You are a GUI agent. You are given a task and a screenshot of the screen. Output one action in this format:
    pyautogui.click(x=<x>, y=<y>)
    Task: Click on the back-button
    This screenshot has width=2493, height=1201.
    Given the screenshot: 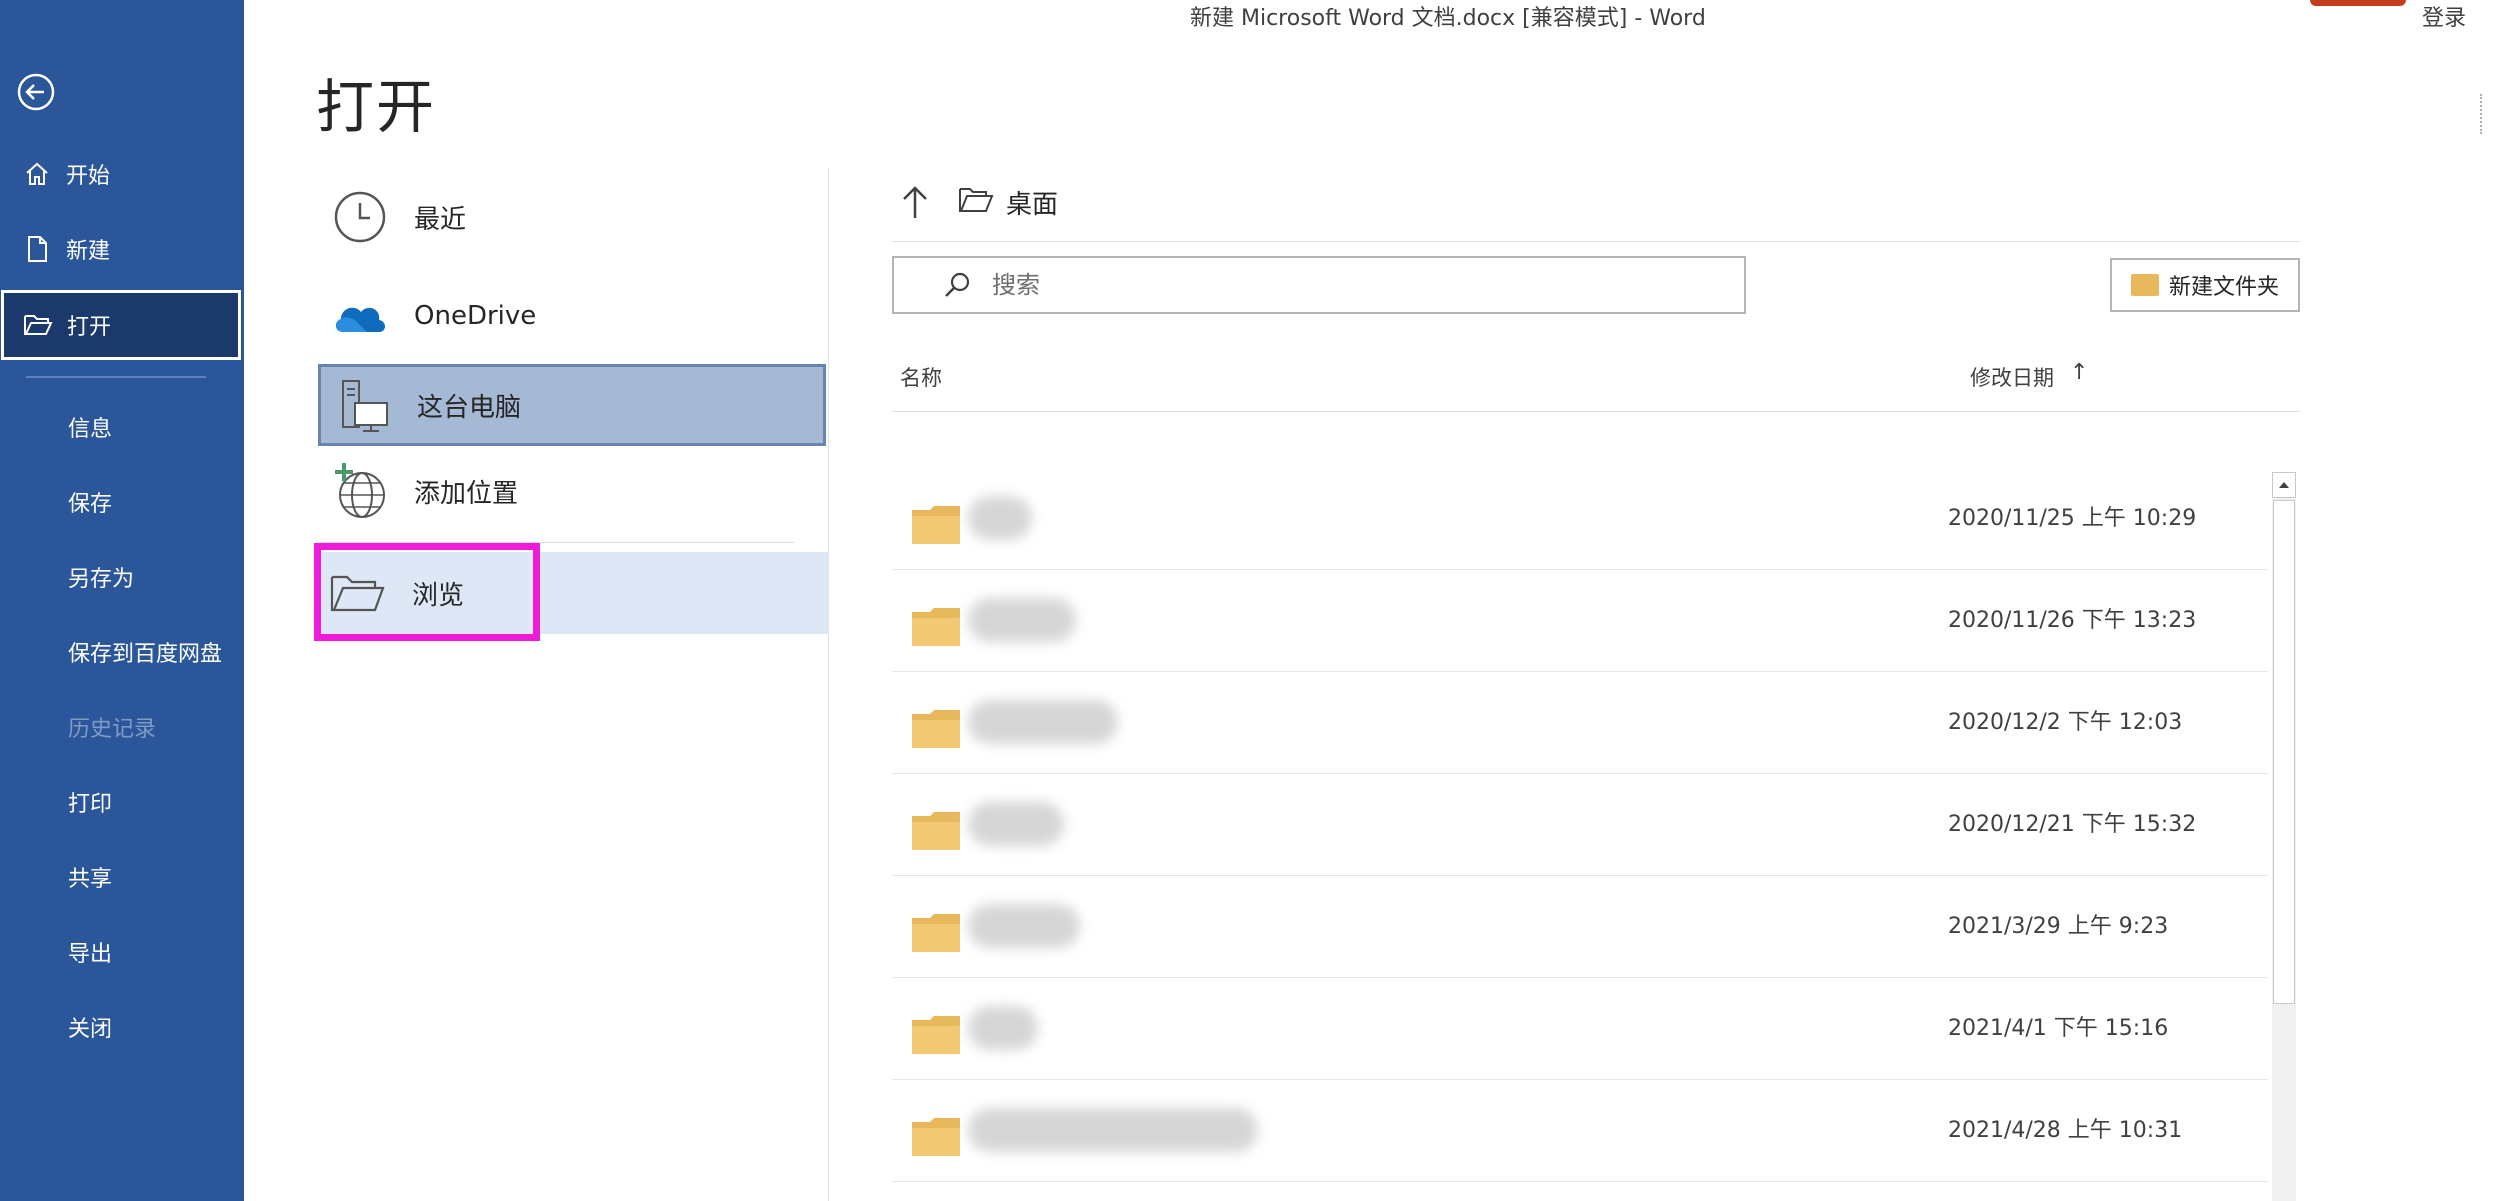 What is the action you would take?
    pyautogui.click(x=36, y=92)
    